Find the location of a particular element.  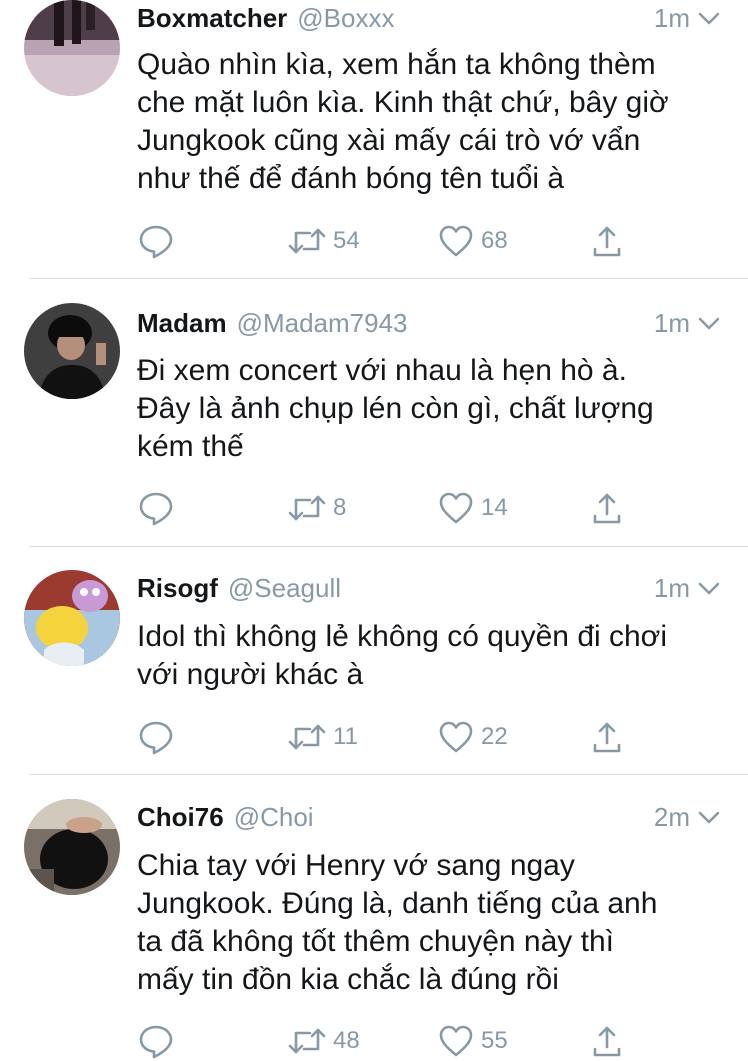

user-handle: @Boxxx is located at coordinates (345, 18).